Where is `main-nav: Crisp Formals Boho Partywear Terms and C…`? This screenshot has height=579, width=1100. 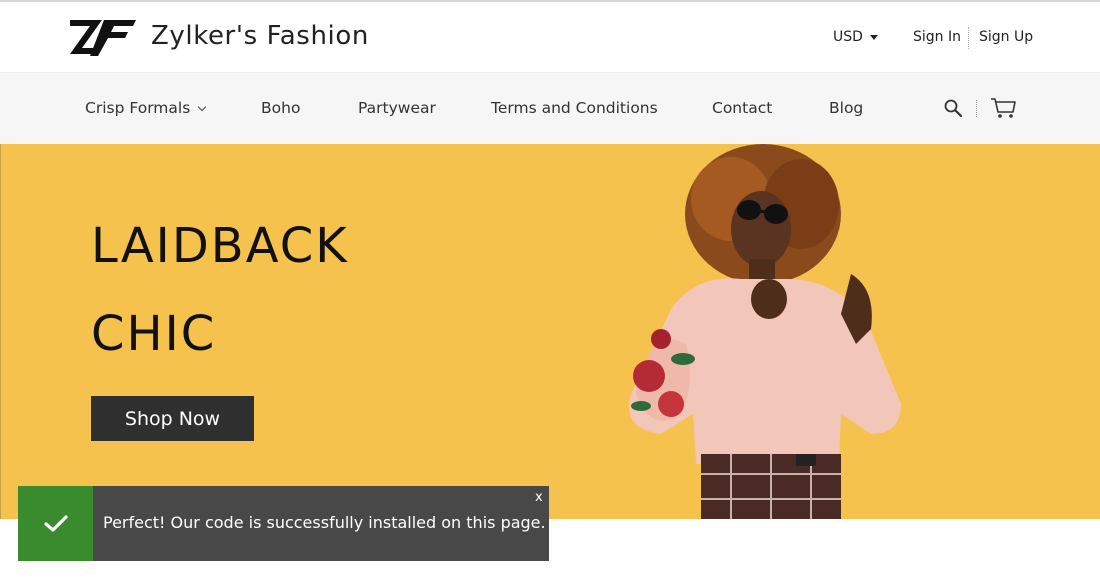
main-nav: Crisp Formals Boho Partywear Terms and C… is located at coordinates (550, 108).